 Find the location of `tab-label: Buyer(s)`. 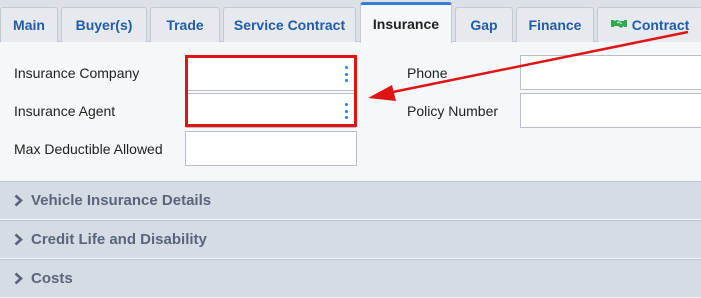

tab-label: Buyer(s) is located at coordinates (104, 25).